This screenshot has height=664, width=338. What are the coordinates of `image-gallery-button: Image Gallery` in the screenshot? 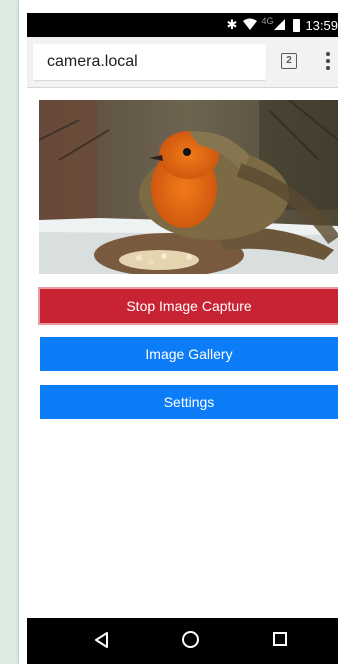 It's located at (189, 354).